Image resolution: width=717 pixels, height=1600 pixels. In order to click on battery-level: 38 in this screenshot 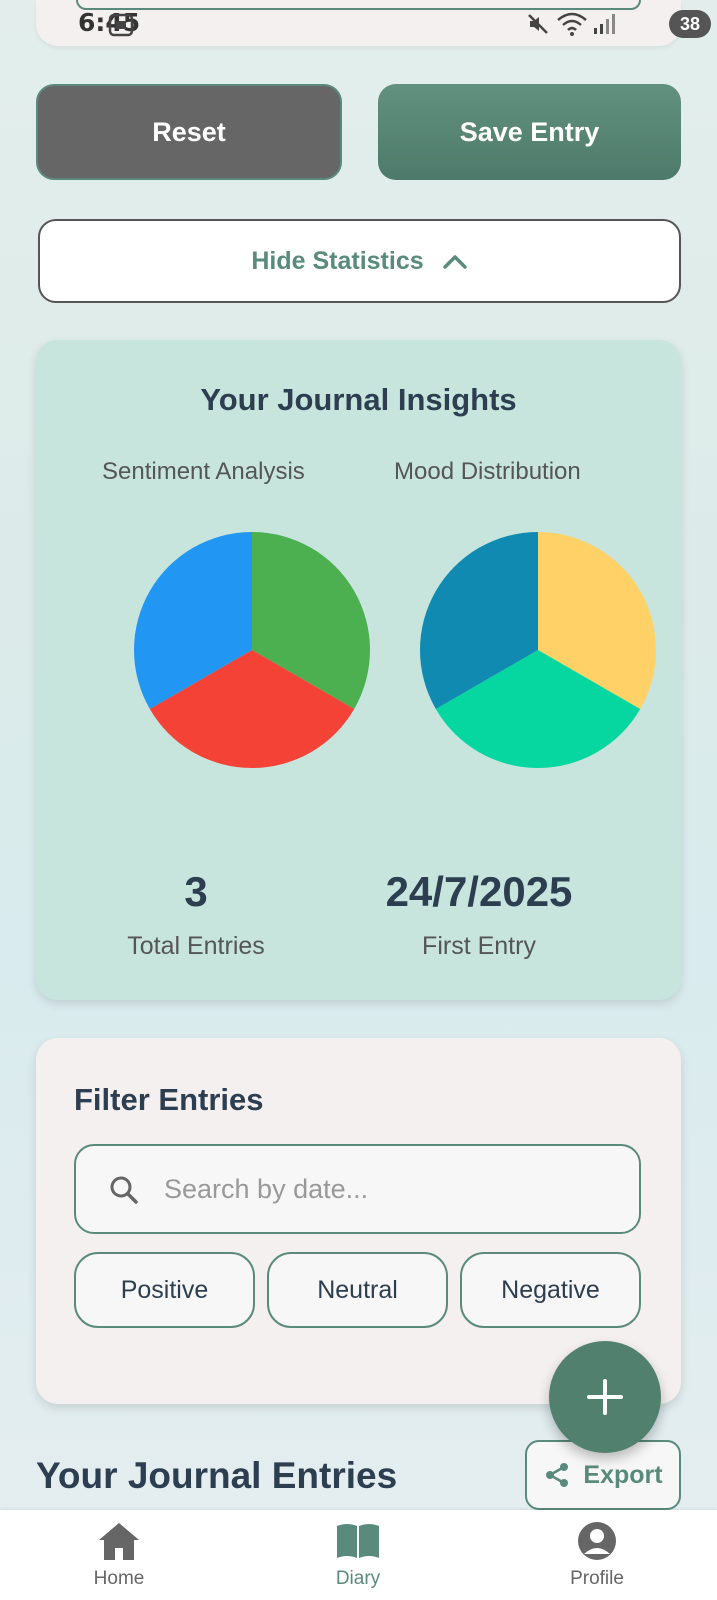, I will do `click(690, 23)`.